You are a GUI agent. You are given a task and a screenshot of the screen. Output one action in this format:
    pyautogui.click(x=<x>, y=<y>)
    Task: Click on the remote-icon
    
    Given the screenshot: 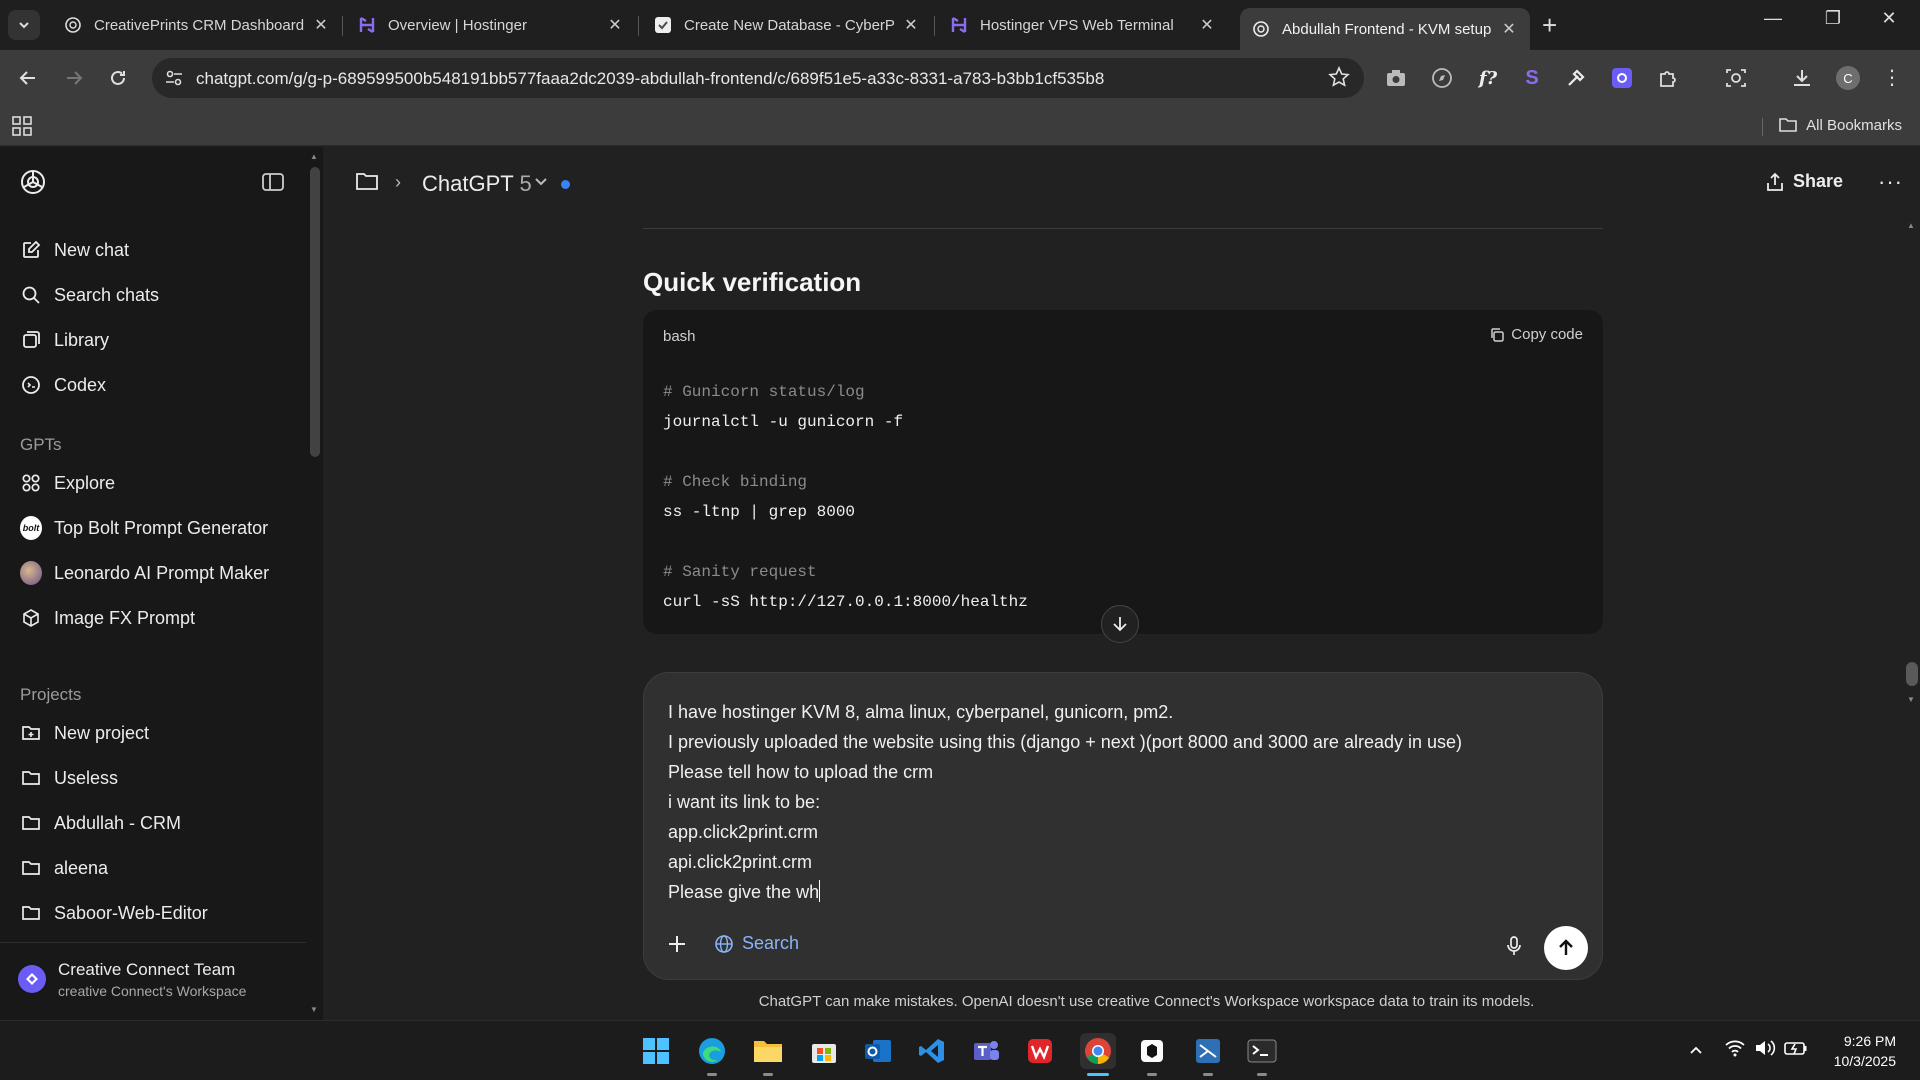 What is the action you would take?
    pyautogui.click(x=1208, y=1051)
    